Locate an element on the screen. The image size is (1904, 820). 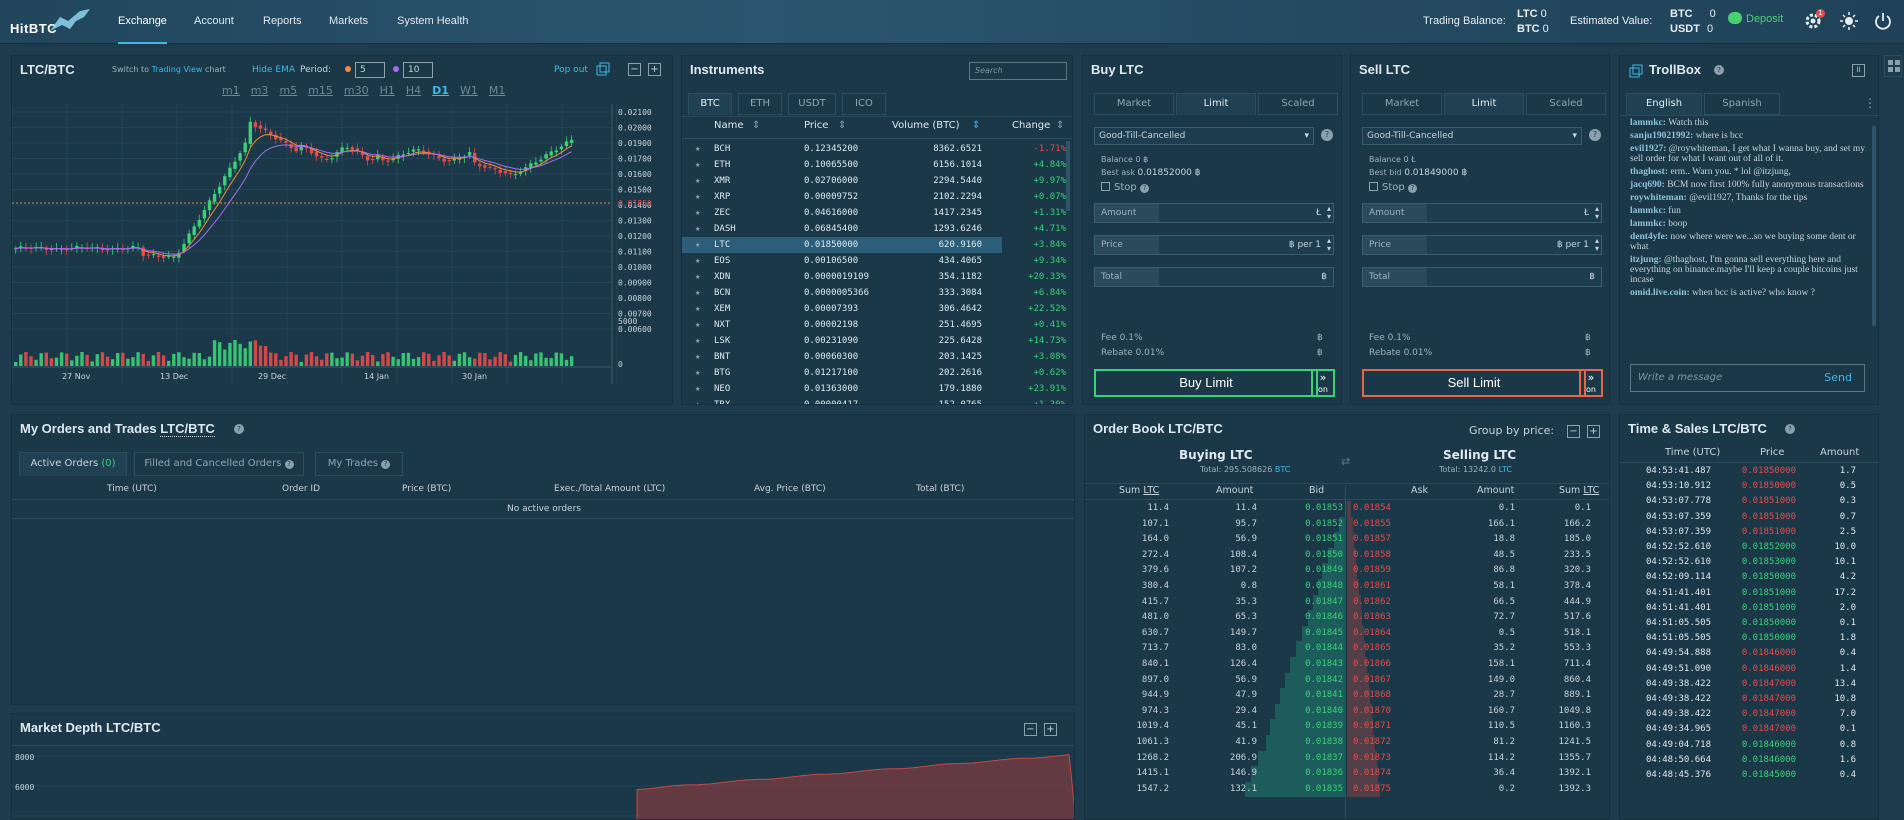
chat-tab-english: English is located at coordinates (1664, 104).